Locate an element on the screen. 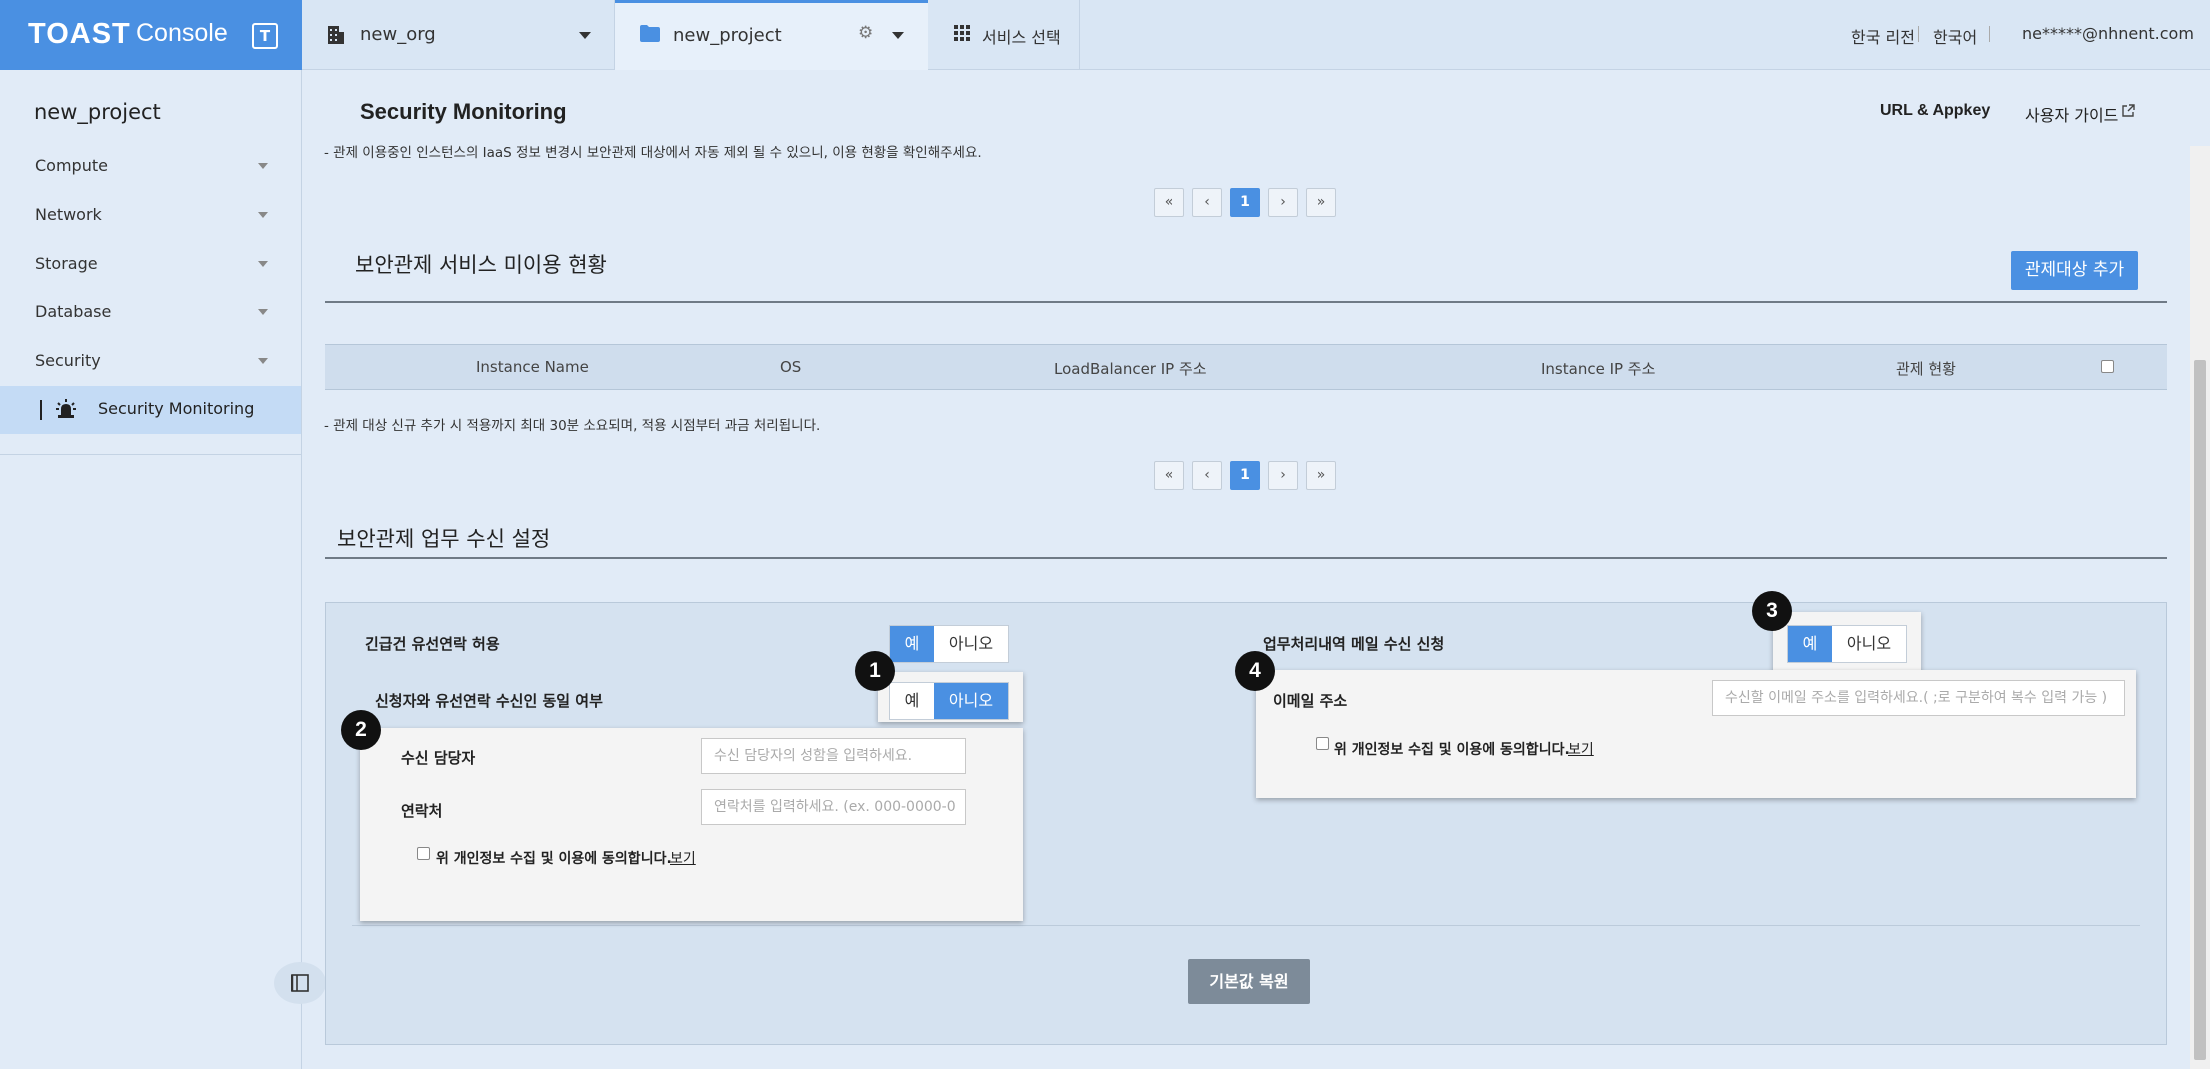  email-input: 수신할 이메일 주소를 입력하세요.( ;로 구분하여 복수 입력 가능 ) is located at coordinates (1918, 698).